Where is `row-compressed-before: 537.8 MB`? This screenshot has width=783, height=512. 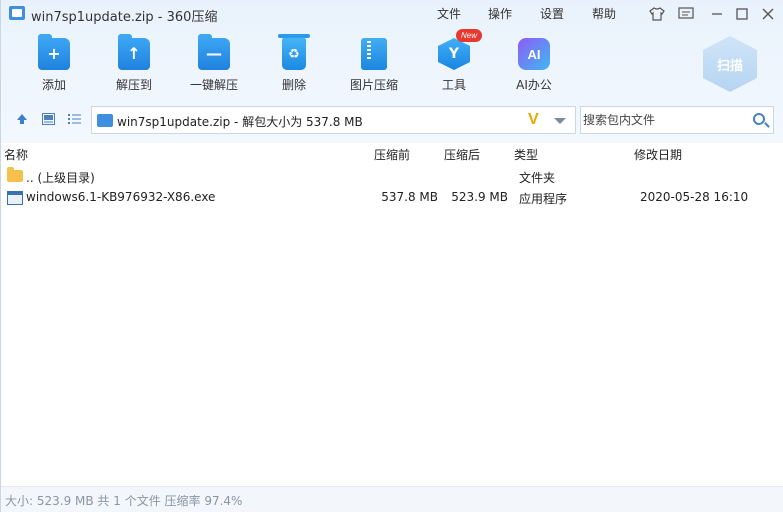
row-compressed-before: 537.8 MB is located at coordinates (409, 197).